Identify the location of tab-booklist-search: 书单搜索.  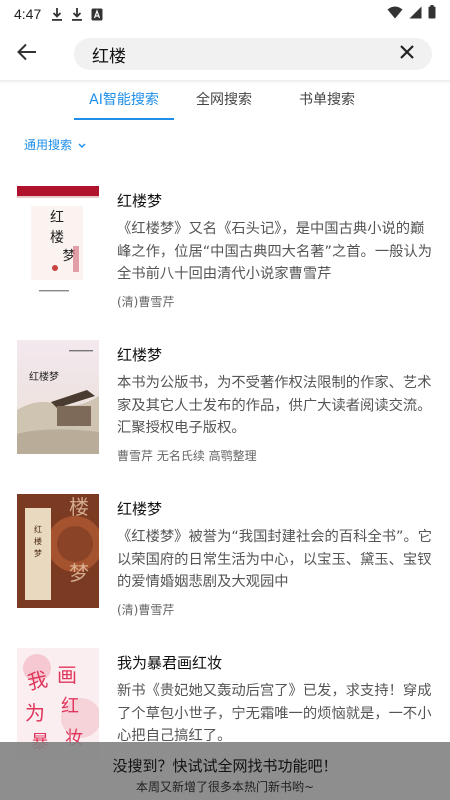
(327, 103).